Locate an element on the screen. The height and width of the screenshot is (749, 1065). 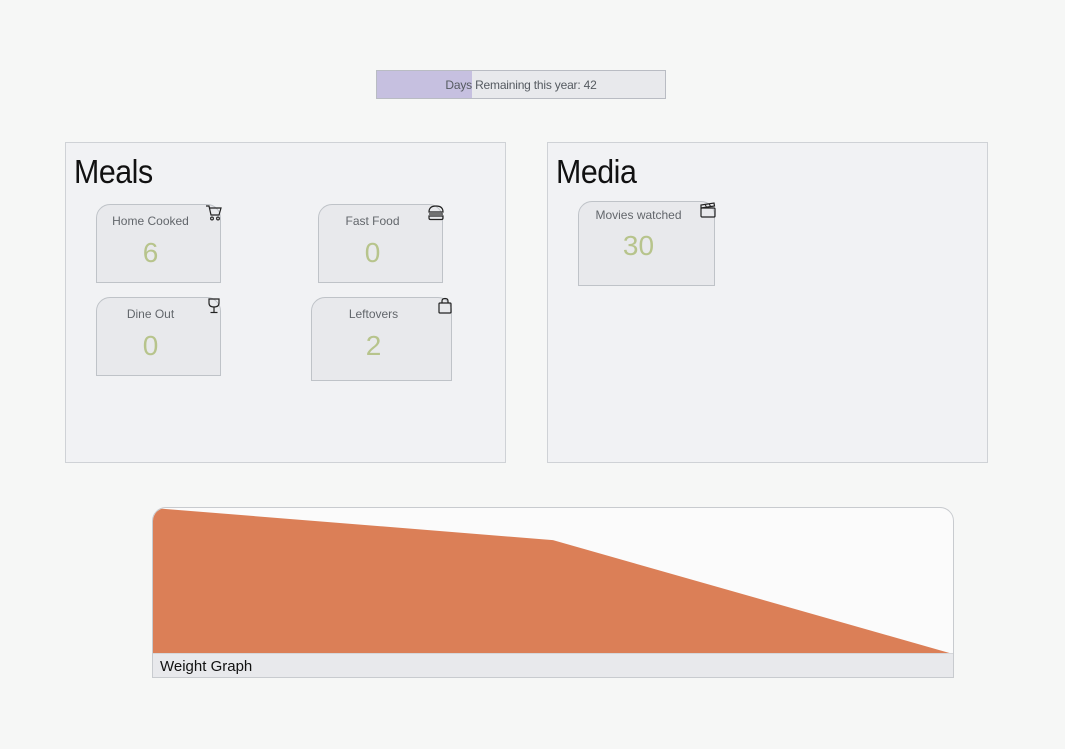
clapperboard-icon is located at coordinates (708, 210).